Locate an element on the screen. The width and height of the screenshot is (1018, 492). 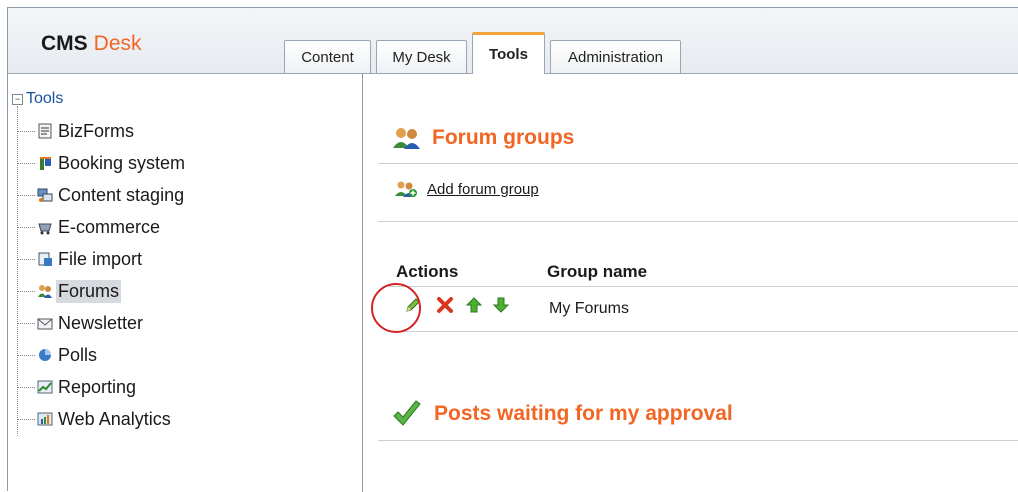
tree-item-newsletter: Newsletter is located at coordinates (81, 323).